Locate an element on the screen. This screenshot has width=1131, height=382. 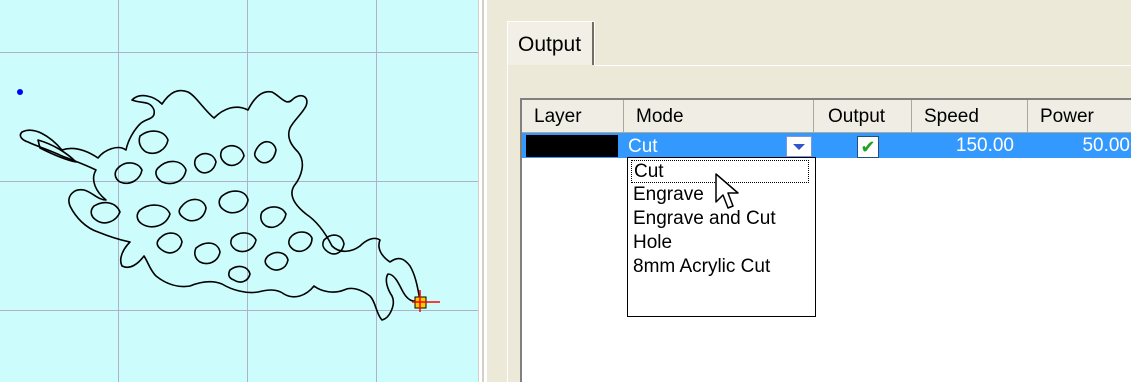
mode-combobox-value: Cut is located at coordinates (643, 146).